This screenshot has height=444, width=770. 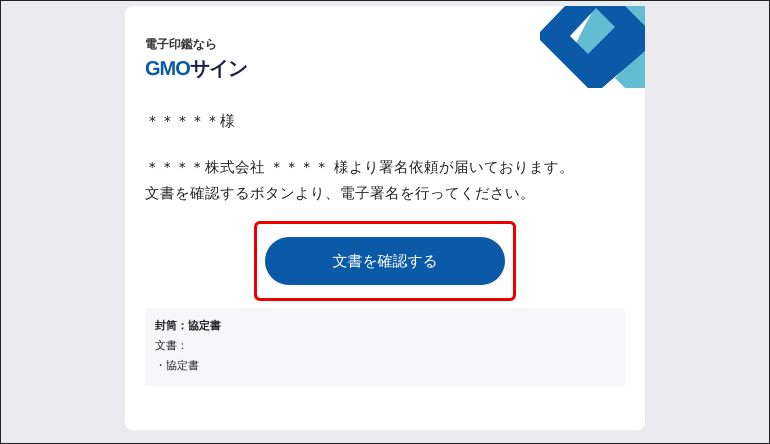 What do you see at coordinates (188, 326) in the screenshot?
I see `envelope-text: 封筒：協定書` at bounding box center [188, 326].